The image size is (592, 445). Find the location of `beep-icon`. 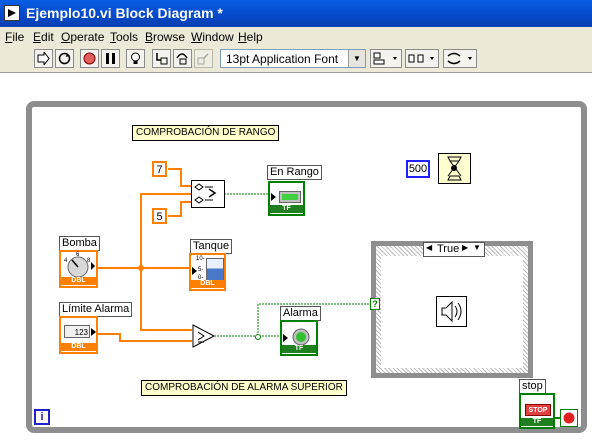

beep-icon is located at coordinates (451, 311).